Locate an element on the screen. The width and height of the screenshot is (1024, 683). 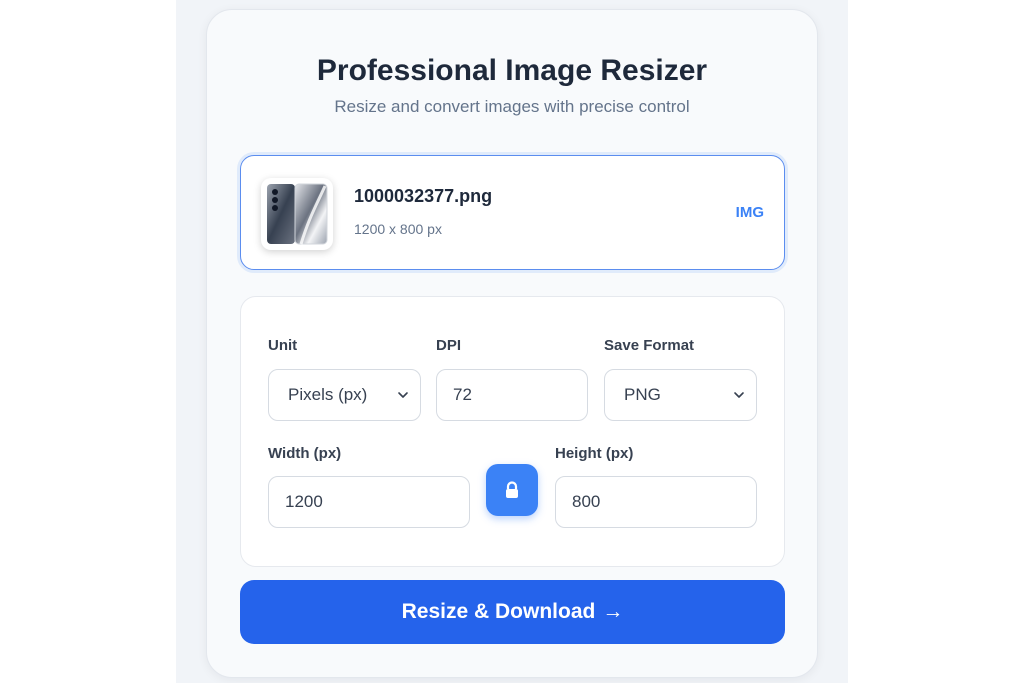
width-input: 1200 is located at coordinates (369, 502).